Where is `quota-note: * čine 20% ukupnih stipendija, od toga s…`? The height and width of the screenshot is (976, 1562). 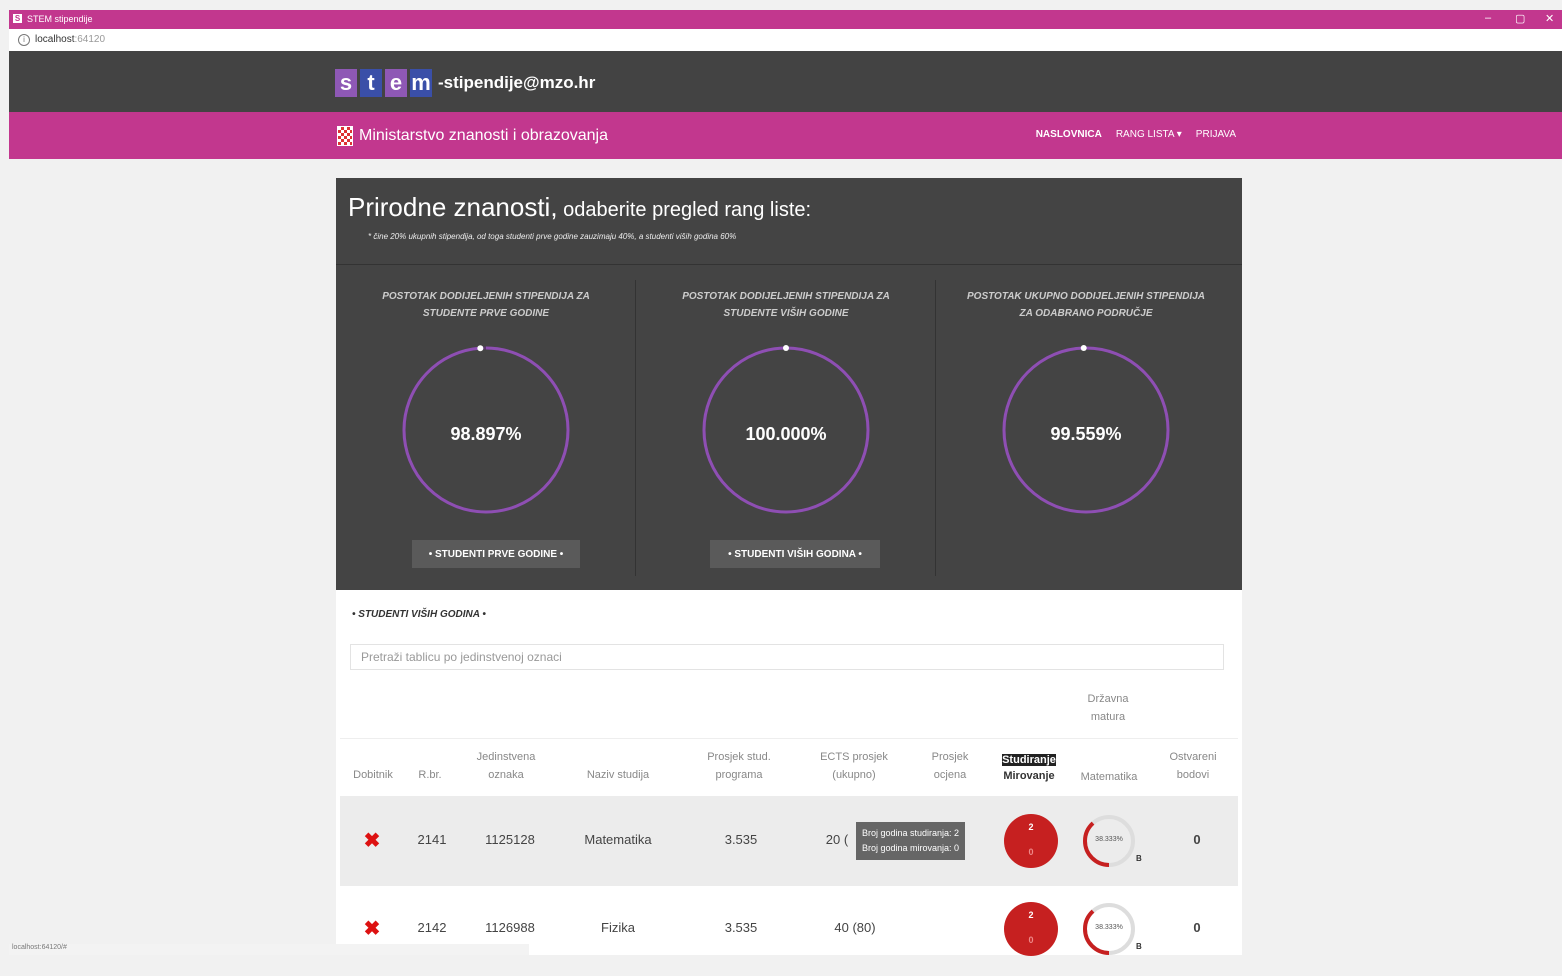
quota-note: * čine 20% ukupnih stipendija, od toga s… is located at coordinates (552, 236).